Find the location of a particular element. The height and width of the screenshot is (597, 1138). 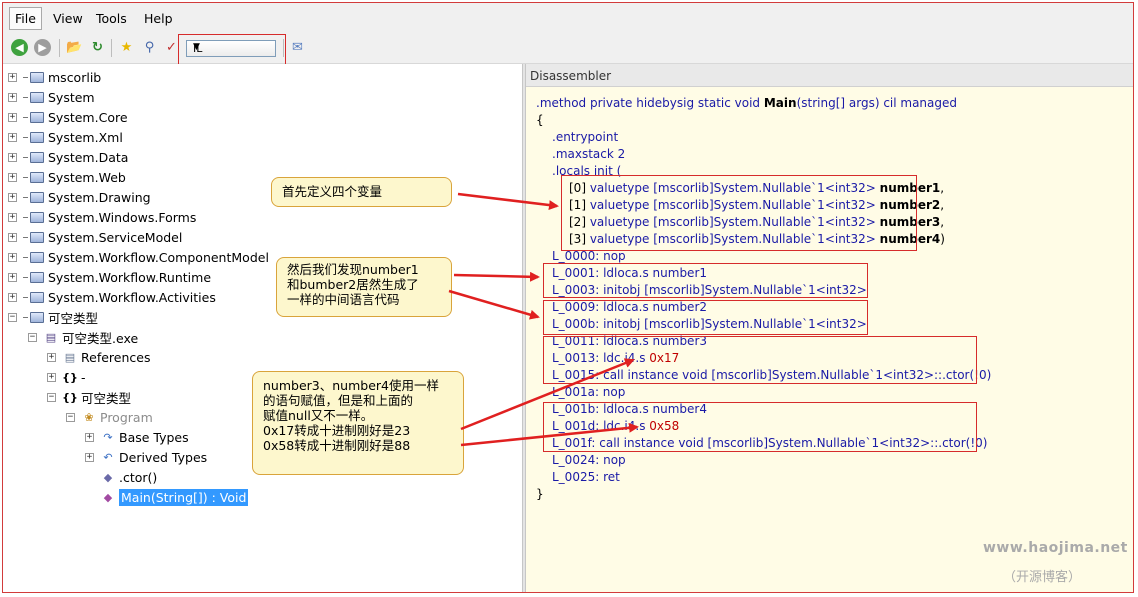

disassembler-header: Disassembler is located at coordinates (829, 75).